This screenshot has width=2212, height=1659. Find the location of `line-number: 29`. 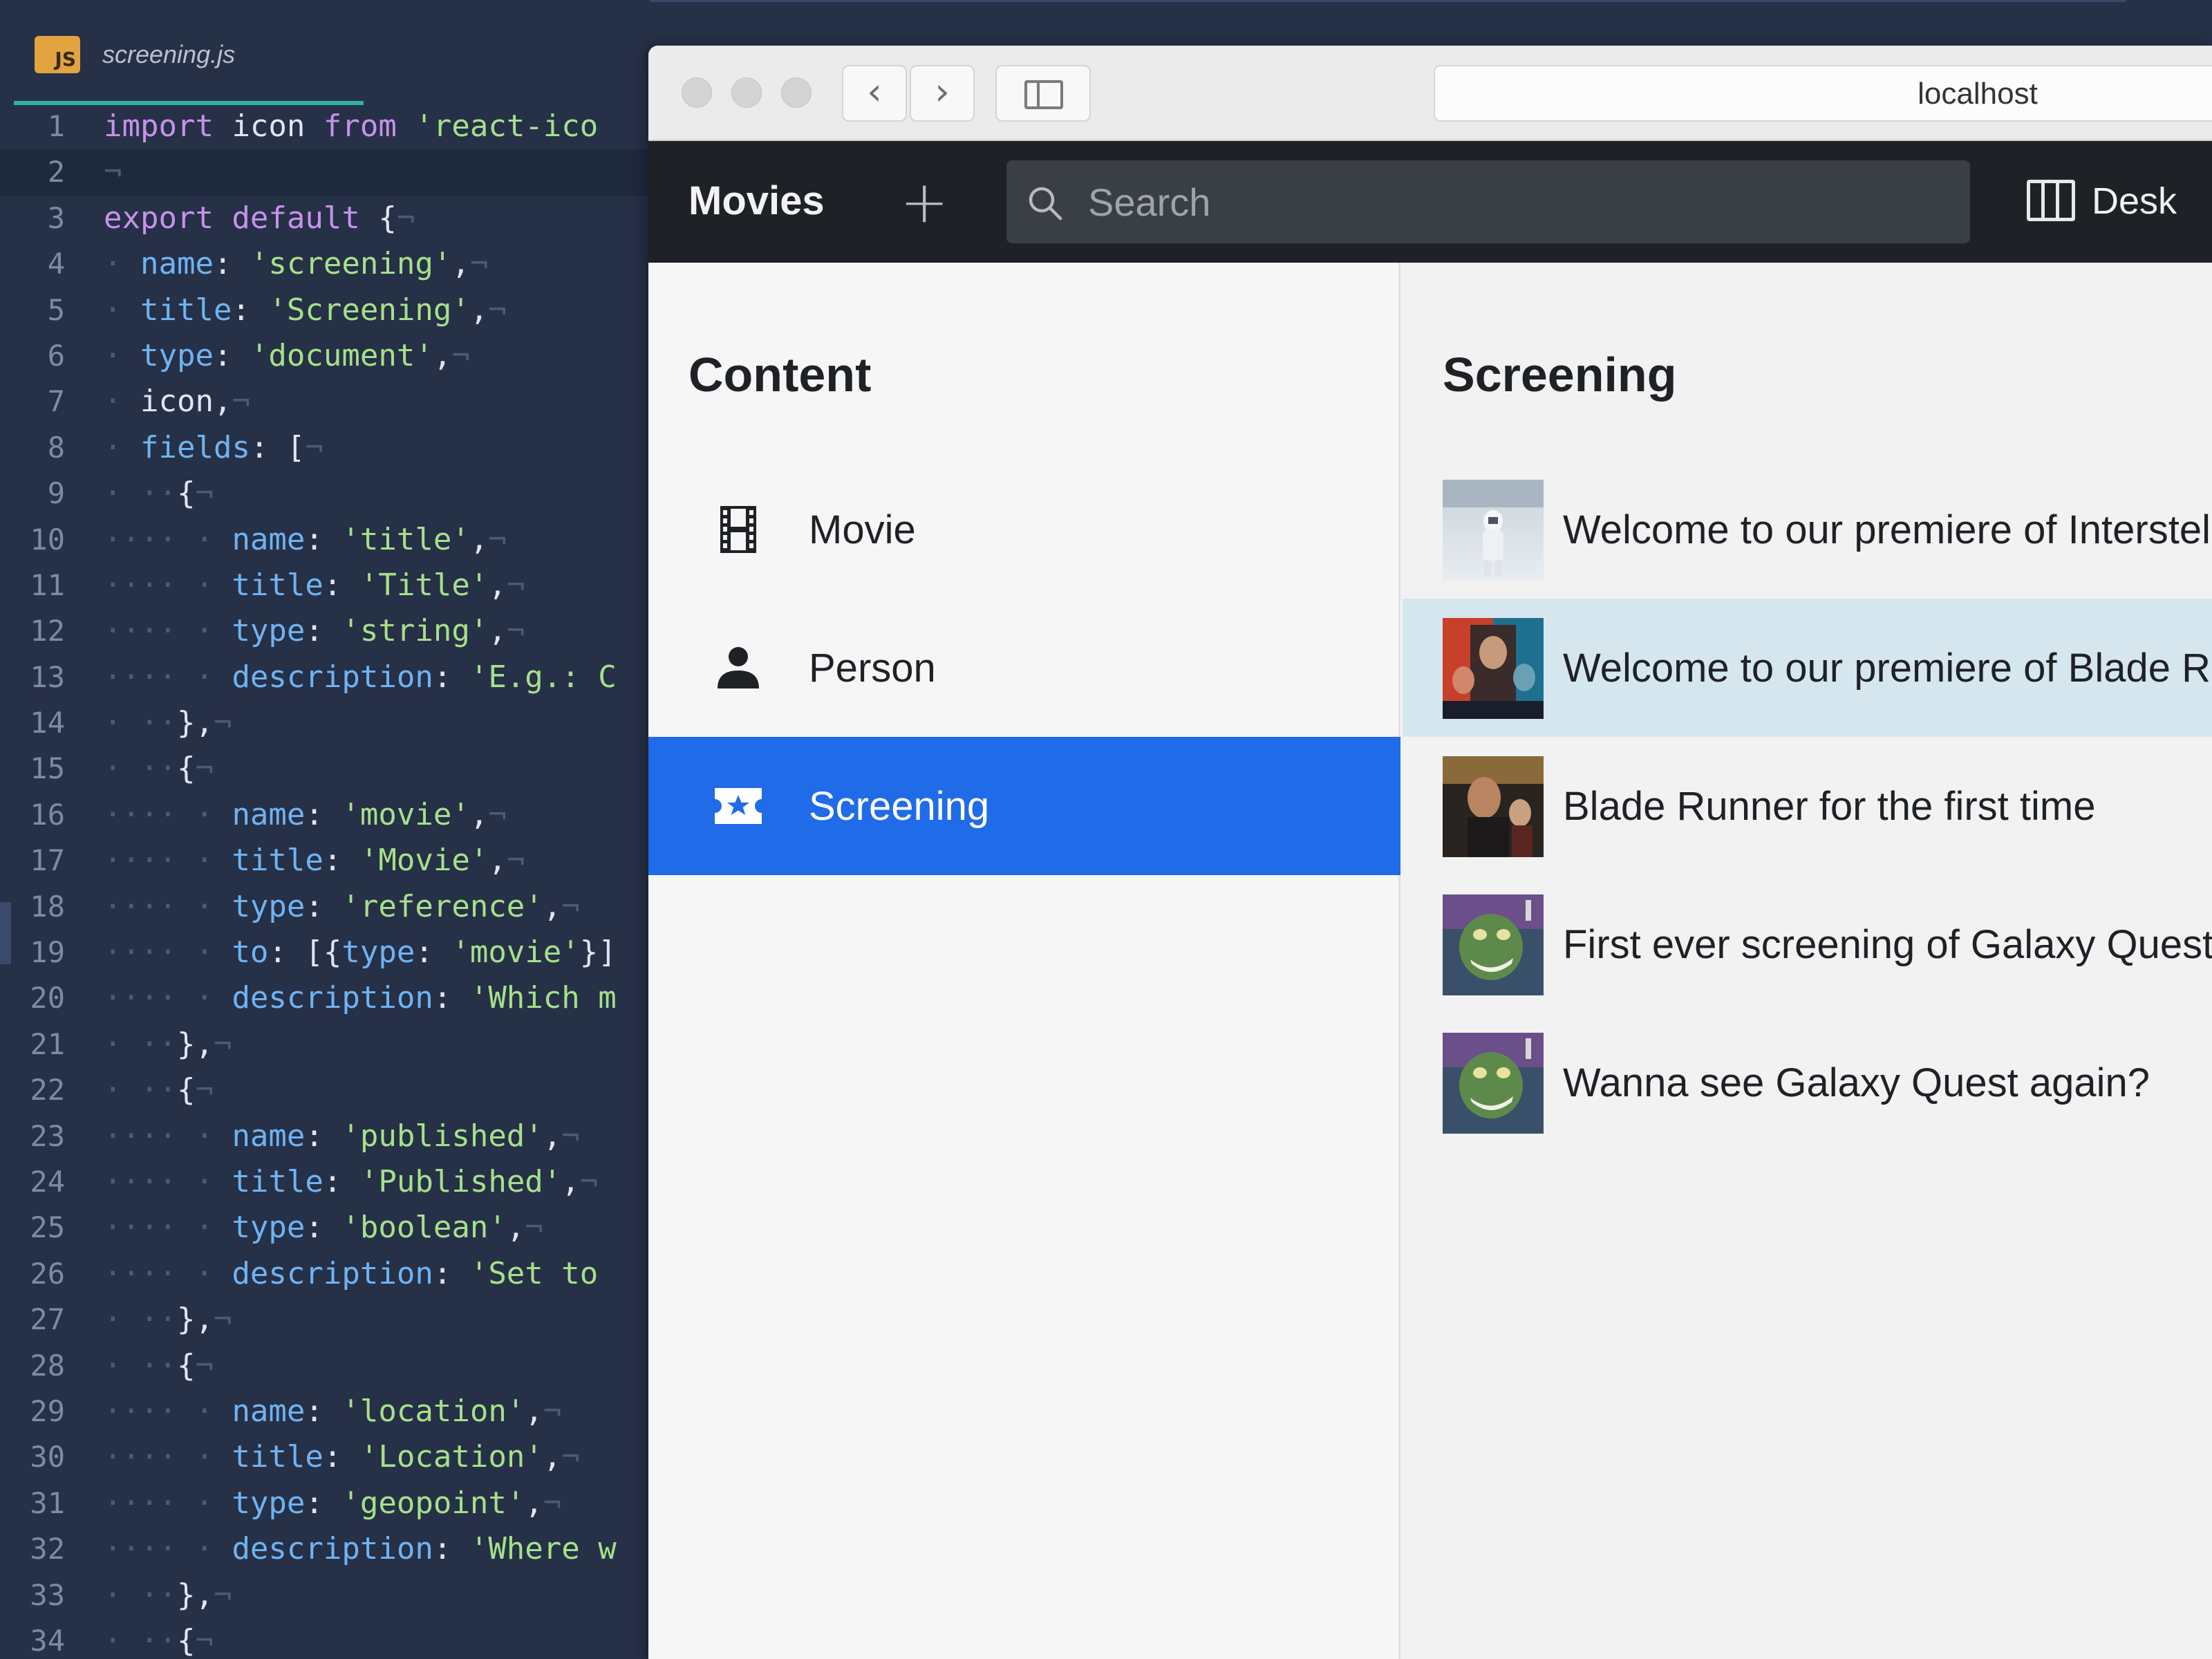

line-number: 29 is located at coordinates (48, 1411).